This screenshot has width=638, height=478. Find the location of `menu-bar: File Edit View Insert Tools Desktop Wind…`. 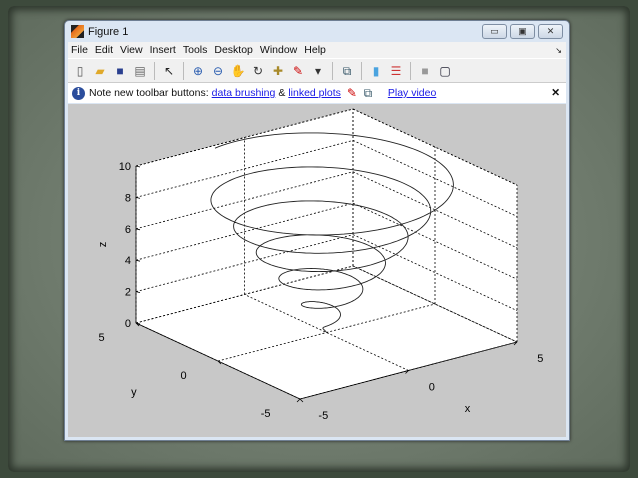

menu-bar: File Edit View Insert Tools Desktop Wind… is located at coordinates (317, 50).